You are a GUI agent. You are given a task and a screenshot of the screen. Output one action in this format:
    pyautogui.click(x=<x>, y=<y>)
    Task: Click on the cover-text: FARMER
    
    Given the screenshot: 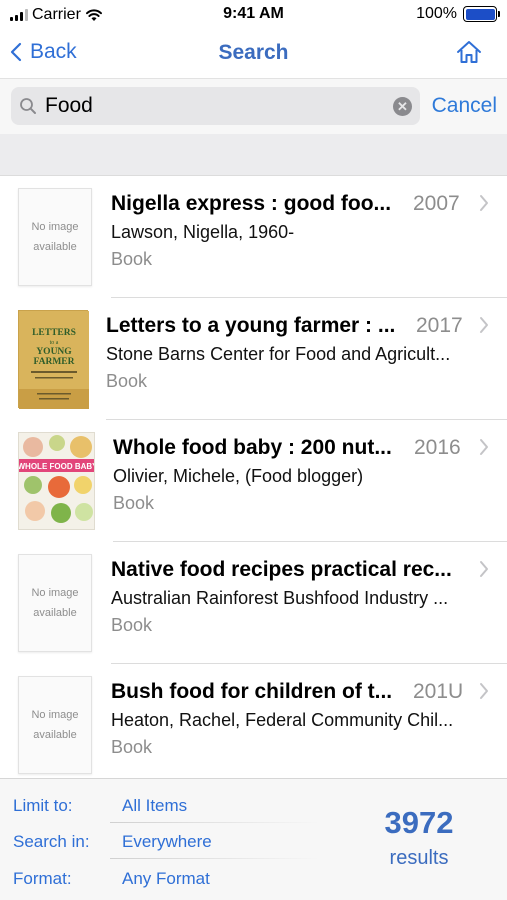 What is the action you would take?
    pyautogui.click(x=54, y=362)
    